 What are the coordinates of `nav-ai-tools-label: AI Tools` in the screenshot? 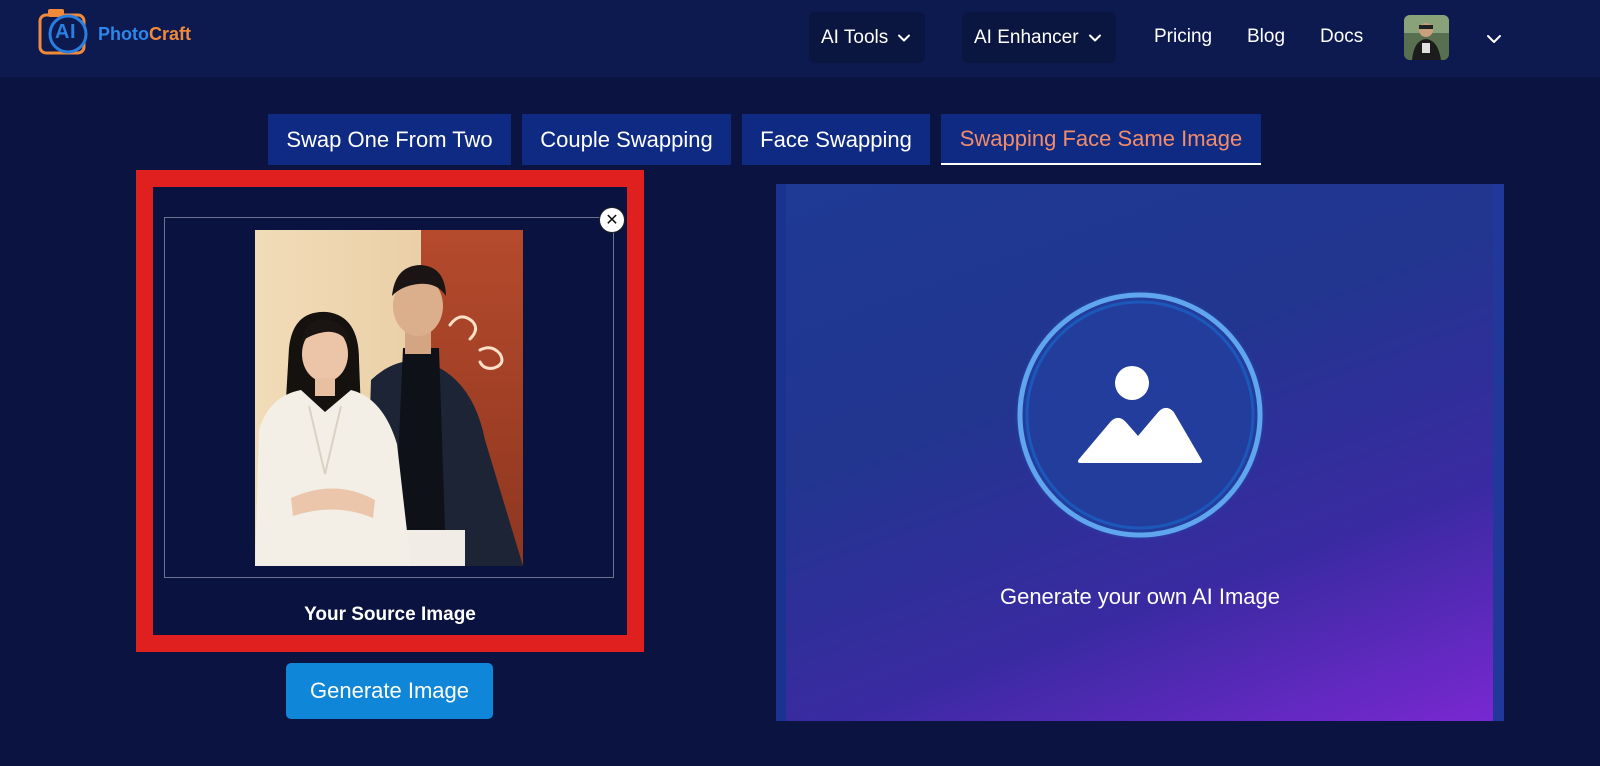 It's located at (855, 37).